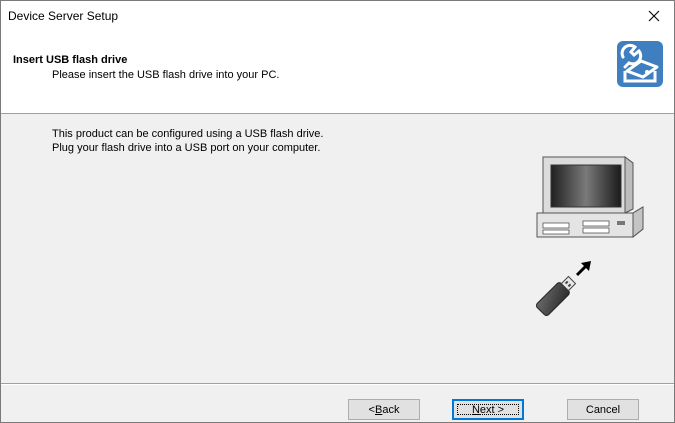  What do you see at coordinates (337, 384) in the screenshot?
I see `footer-divider` at bounding box center [337, 384].